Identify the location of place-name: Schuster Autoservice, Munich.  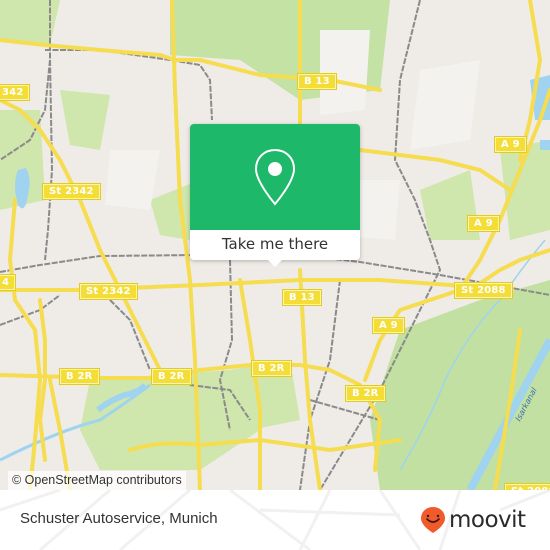
(119, 518).